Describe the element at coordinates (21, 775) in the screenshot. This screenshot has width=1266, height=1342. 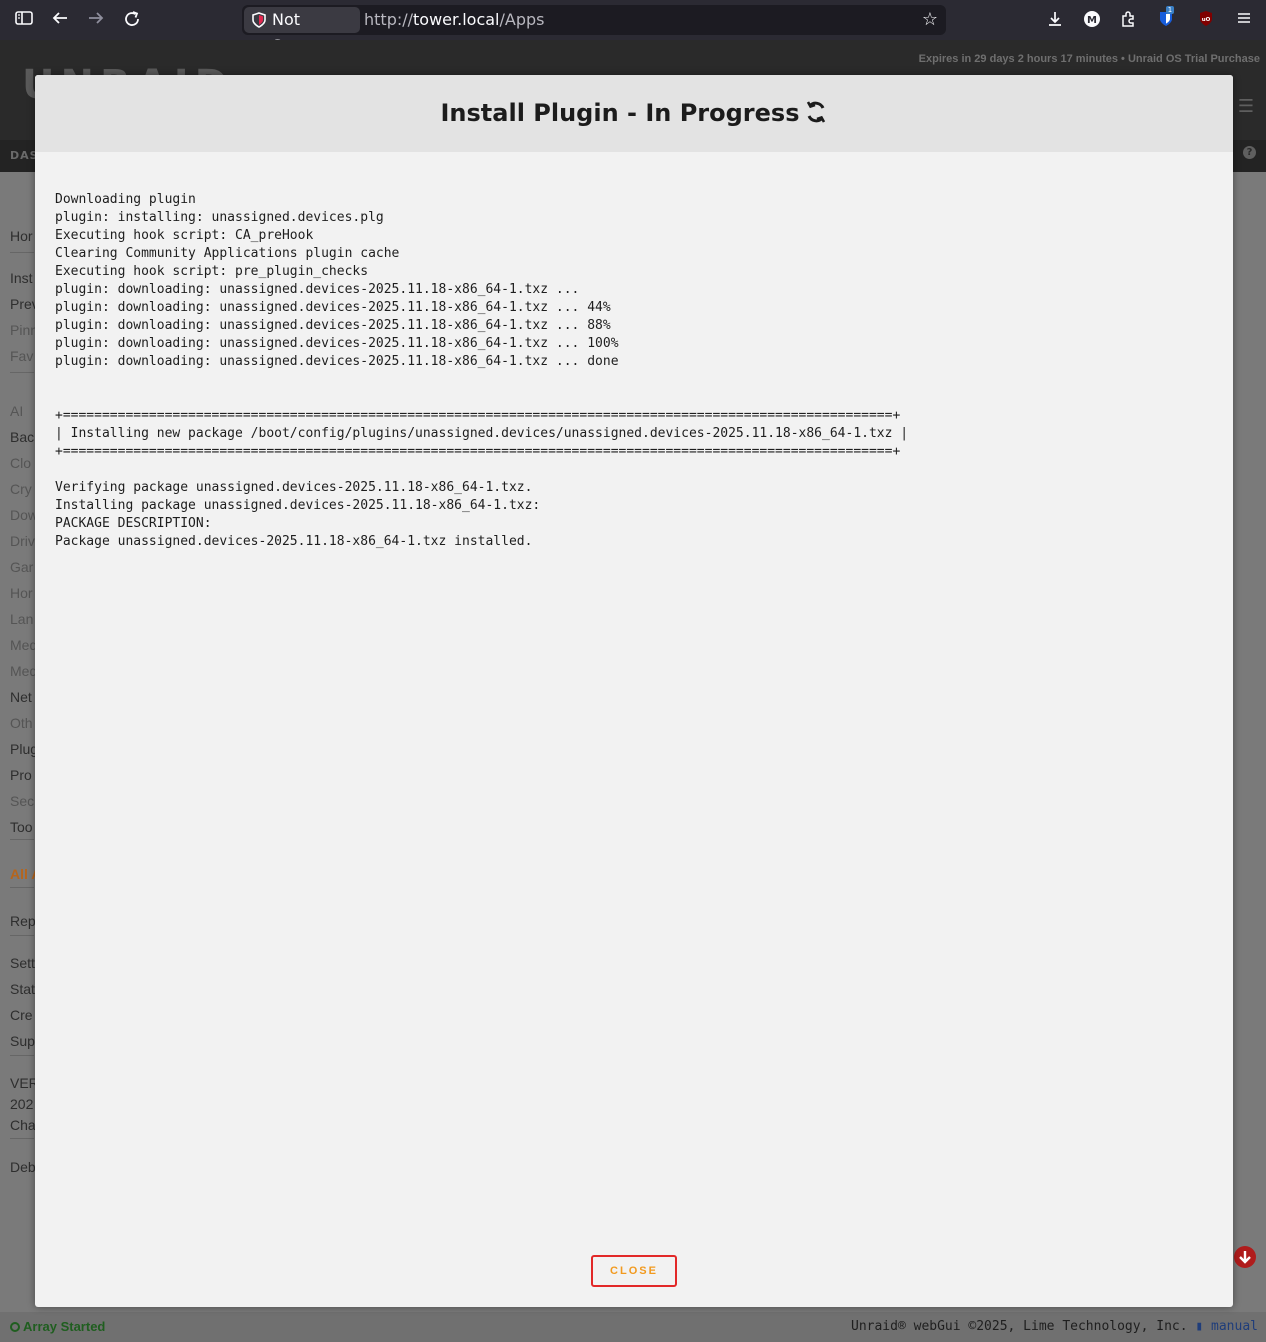
I see `sidebar-item: Pro` at that location.